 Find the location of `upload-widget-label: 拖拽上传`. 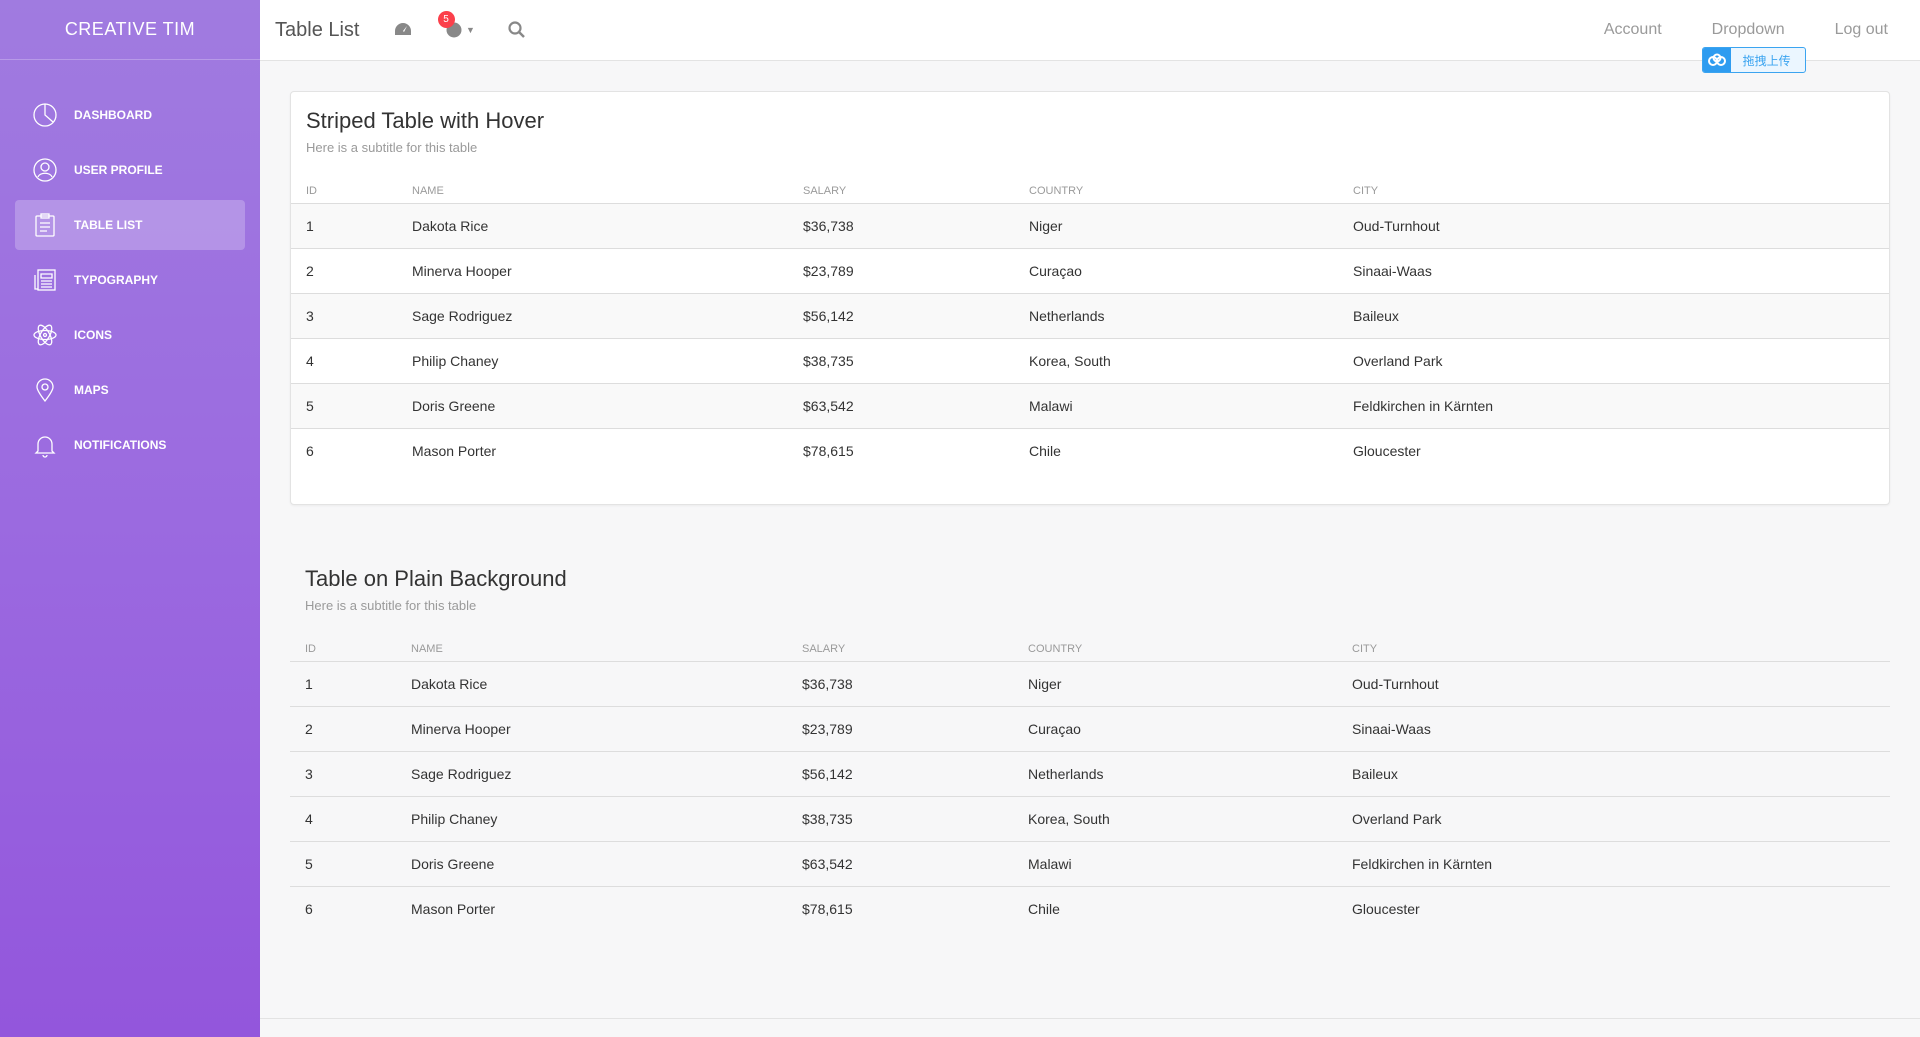

upload-widget-label: 拖拽上传 is located at coordinates (1766, 60).